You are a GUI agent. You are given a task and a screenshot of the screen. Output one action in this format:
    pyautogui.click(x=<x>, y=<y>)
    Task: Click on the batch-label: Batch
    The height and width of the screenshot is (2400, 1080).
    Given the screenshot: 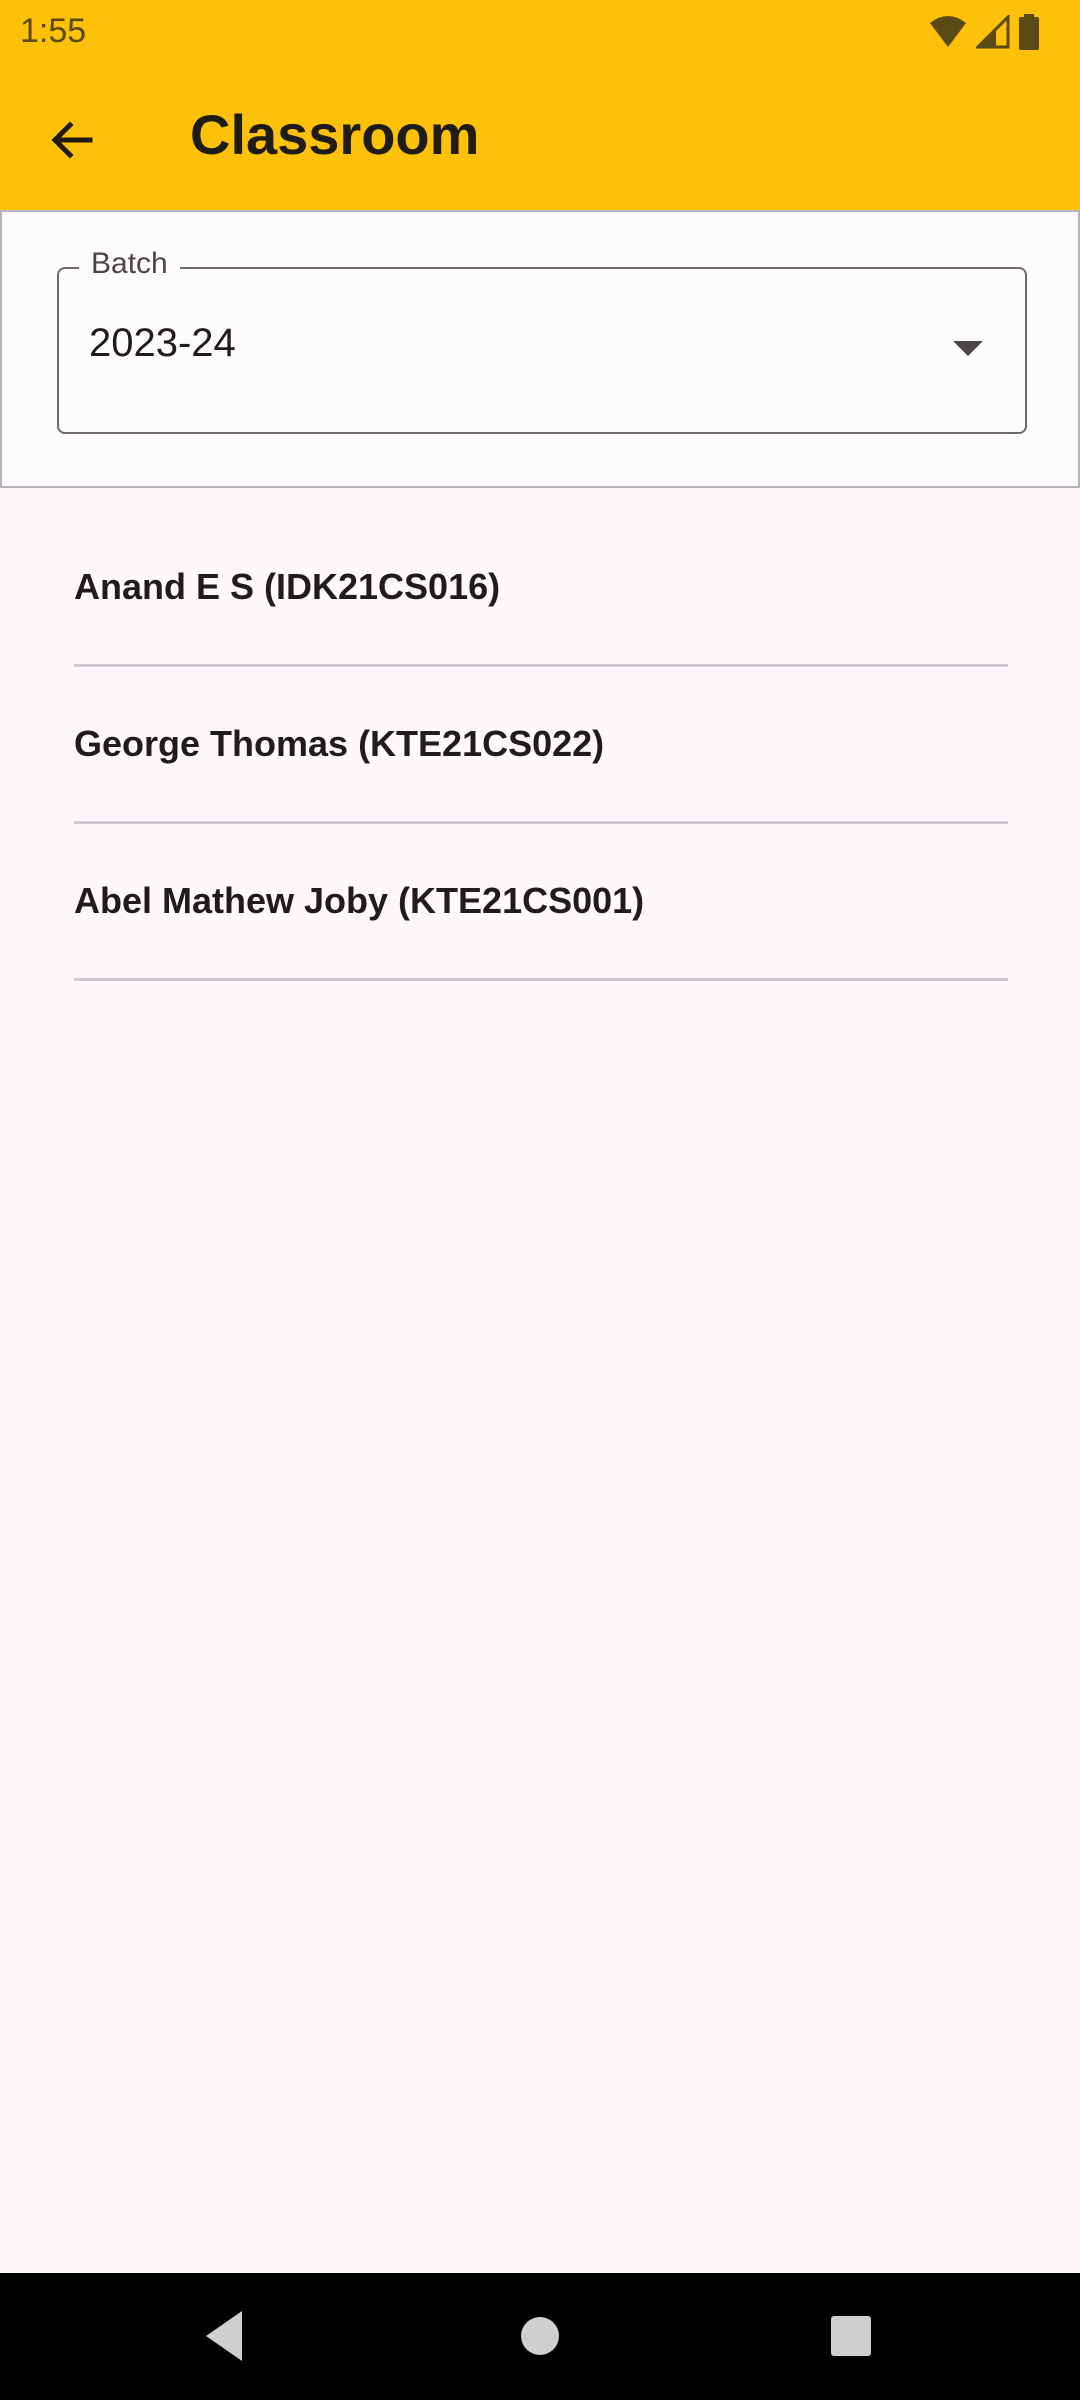 What is the action you would take?
    pyautogui.click(x=129, y=264)
    